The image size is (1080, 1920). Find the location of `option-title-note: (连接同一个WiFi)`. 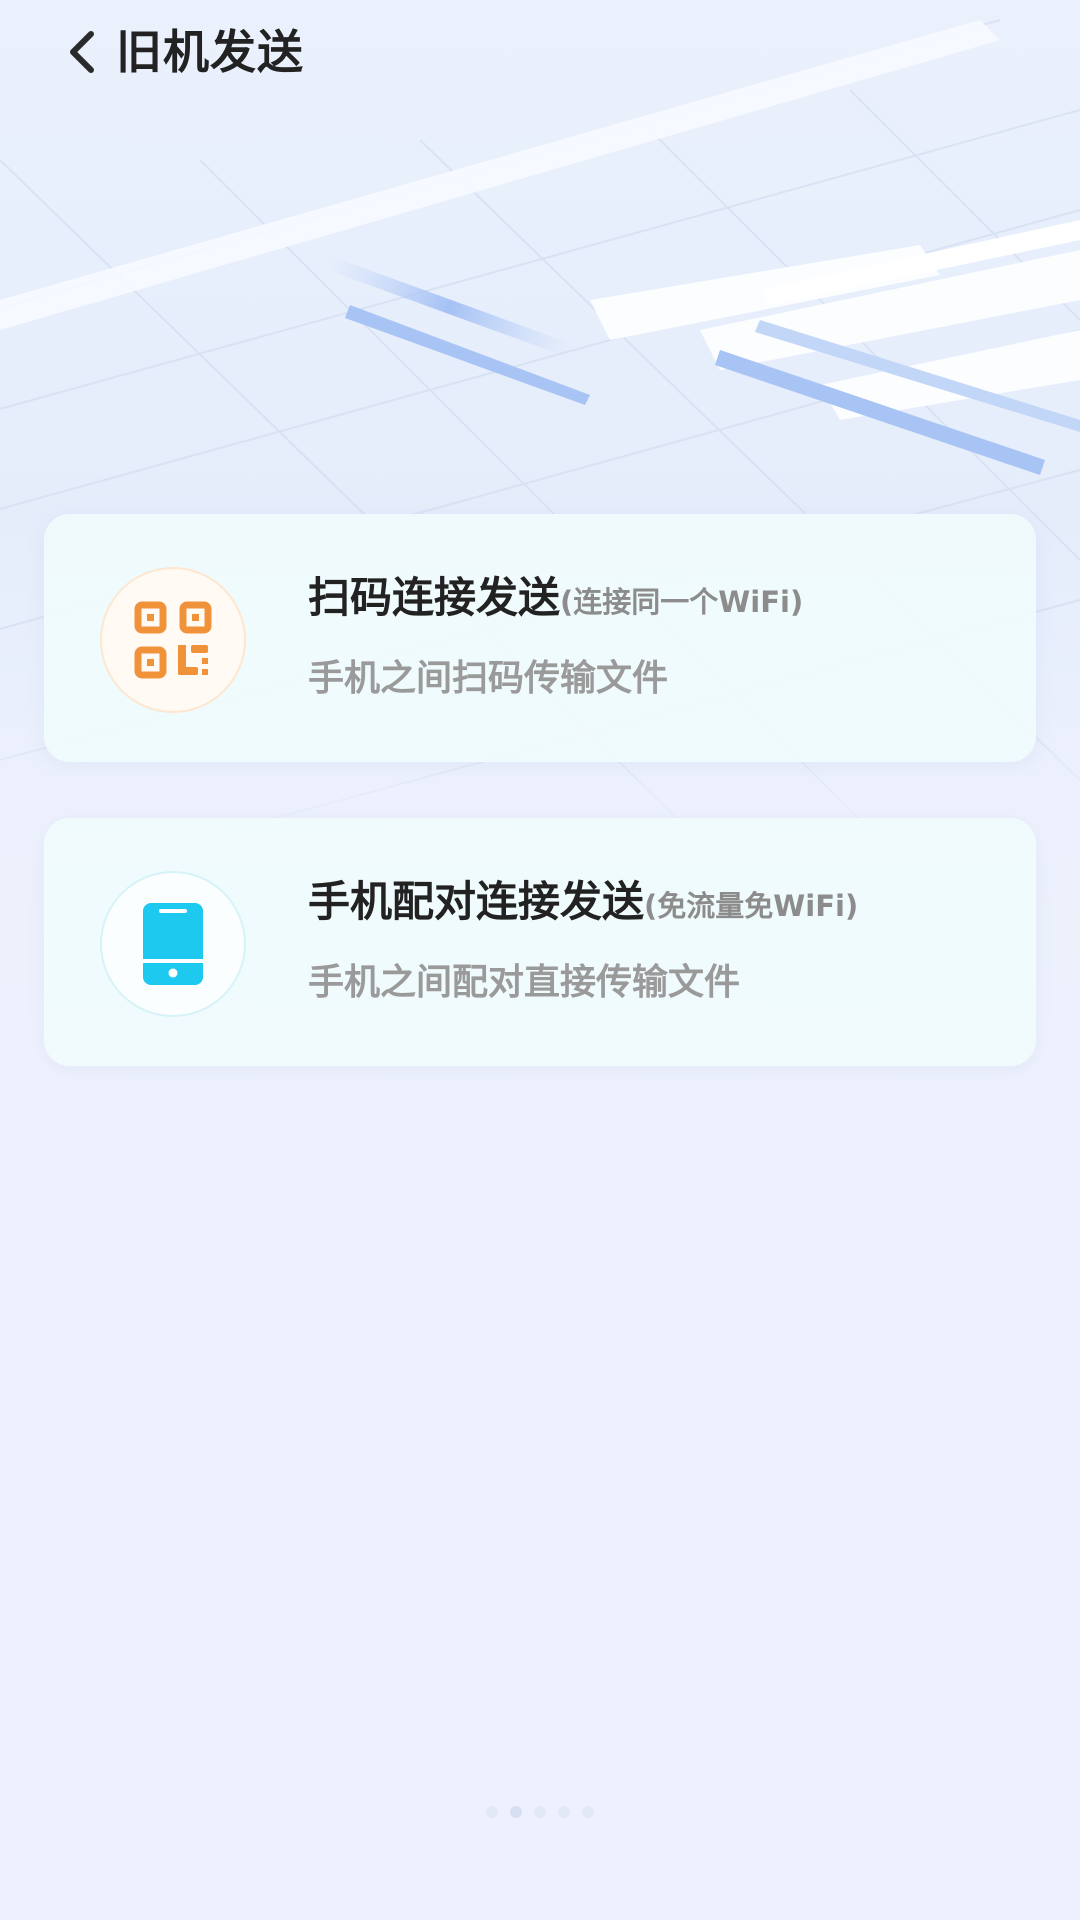

option-title-note: (连接同一个WiFi) is located at coordinates (682, 602).